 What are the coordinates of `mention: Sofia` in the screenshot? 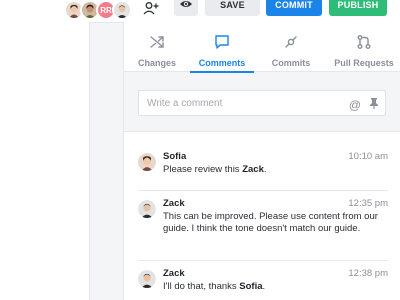 It's located at (250, 286).